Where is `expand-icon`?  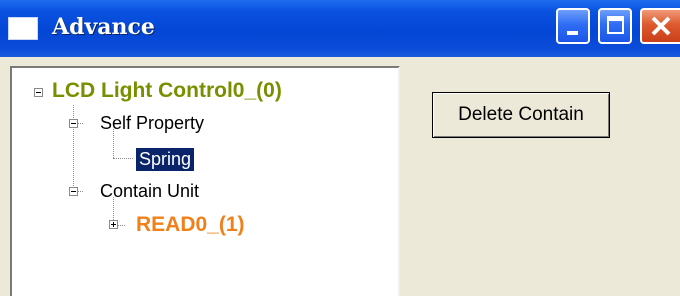
expand-icon is located at coordinates (113, 224).